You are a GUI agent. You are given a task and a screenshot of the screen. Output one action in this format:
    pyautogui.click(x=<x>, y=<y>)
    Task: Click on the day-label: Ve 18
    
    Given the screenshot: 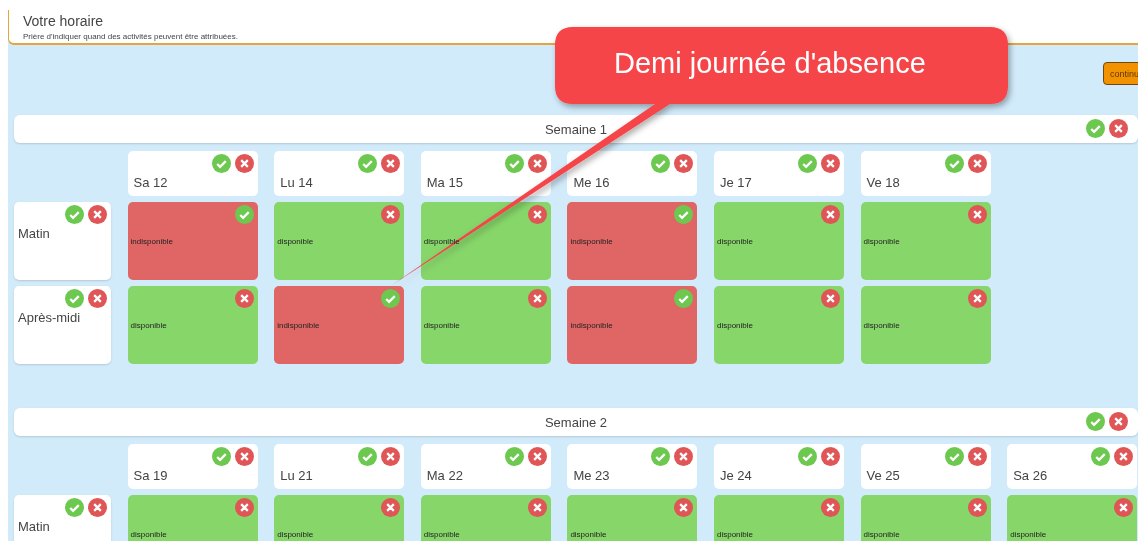 What is the action you would take?
    pyautogui.click(x=883, y=182)
    